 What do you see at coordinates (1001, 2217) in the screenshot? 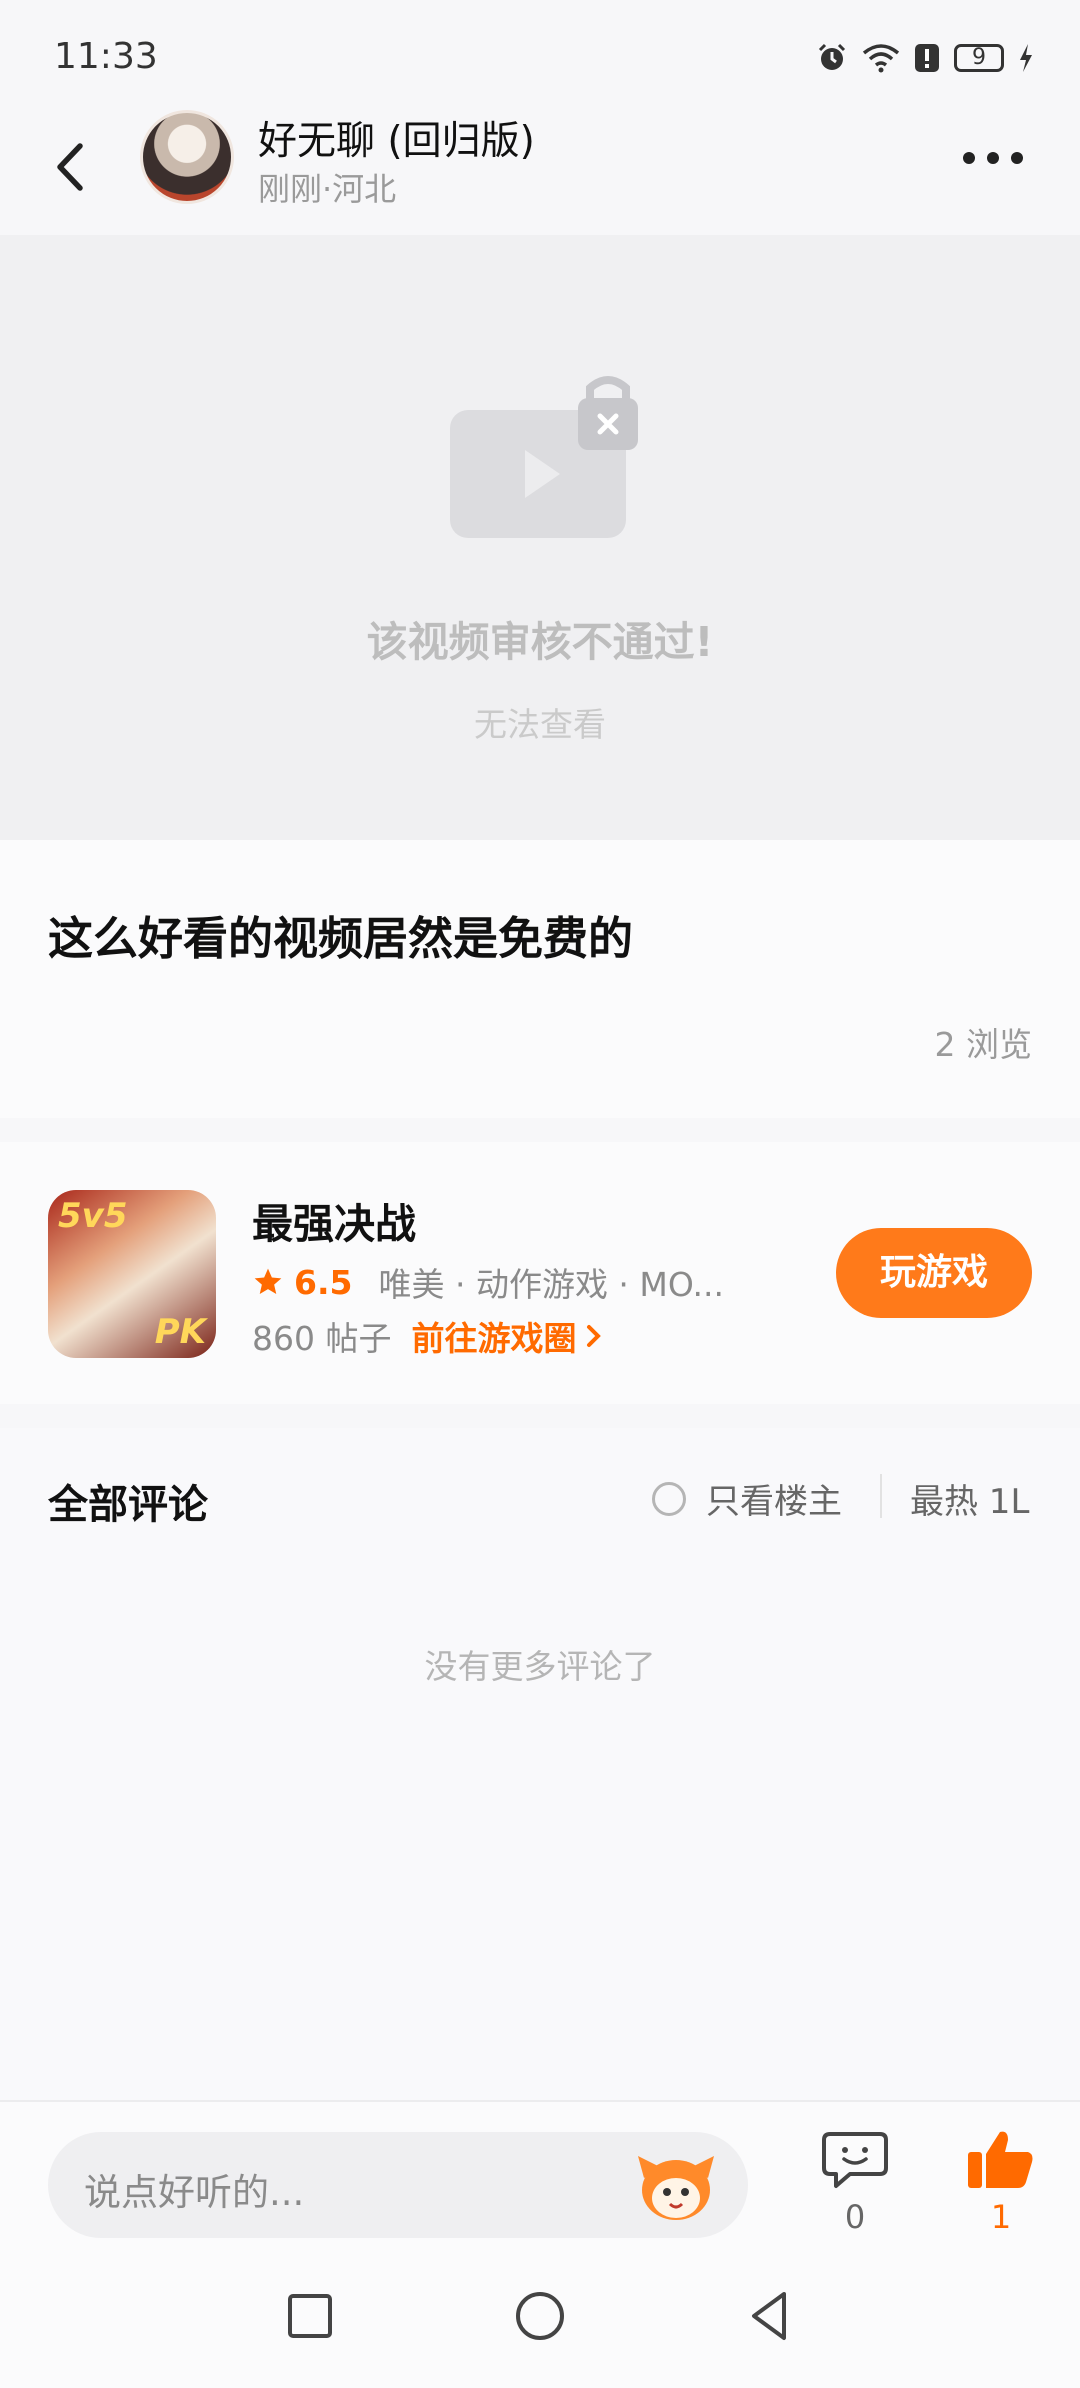
I see `like-count: 1` at bounding box center [1001, 2217].